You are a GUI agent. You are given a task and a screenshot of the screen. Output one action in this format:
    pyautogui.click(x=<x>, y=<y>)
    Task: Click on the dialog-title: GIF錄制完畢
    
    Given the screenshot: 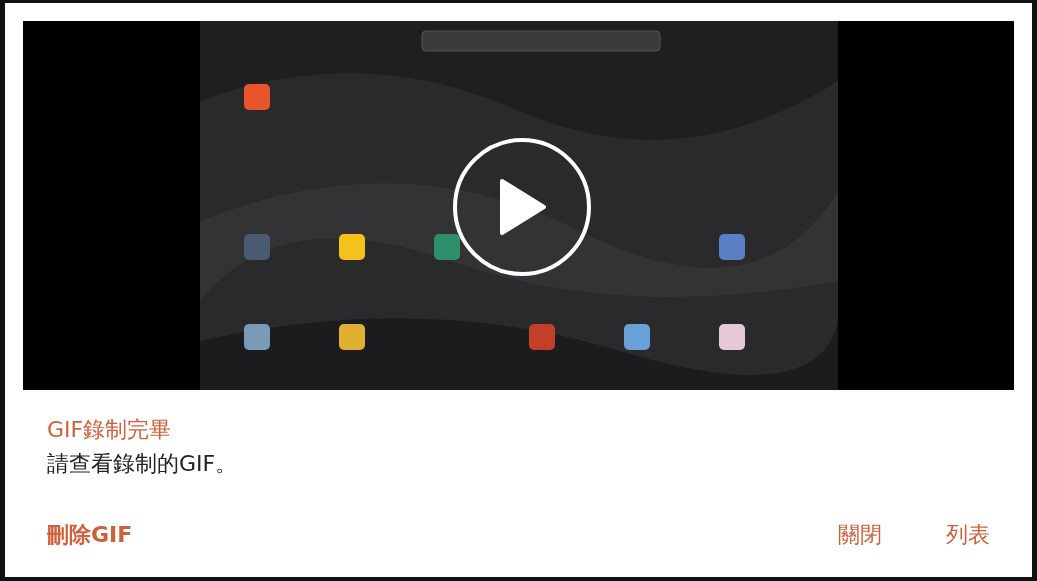 What is the action you would take?
    pyautogui.click(x=110, y=430)
    